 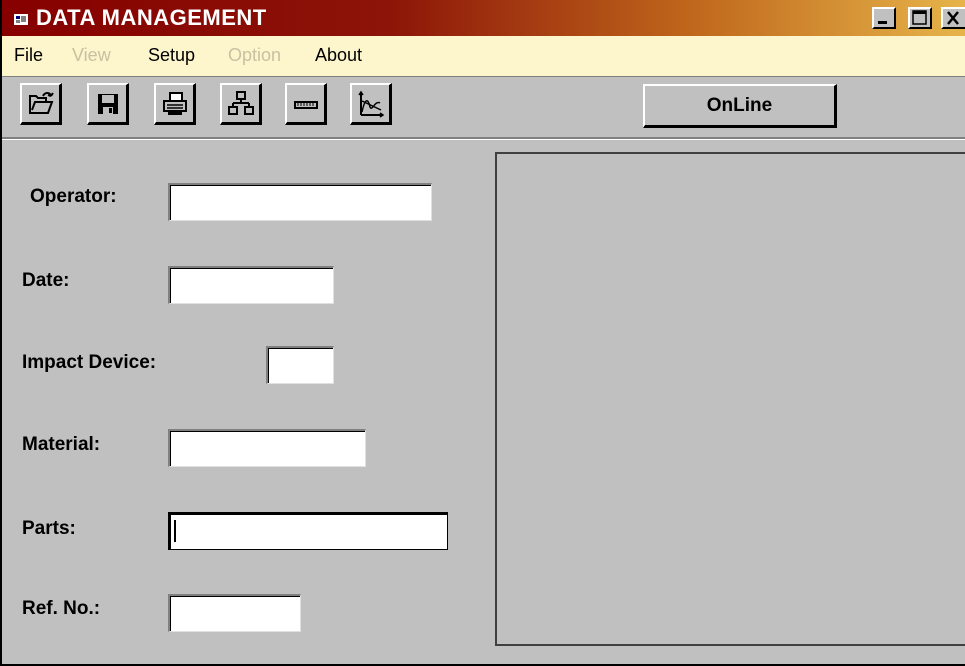 I want to click on menu-option: Option, so click(x=254, y=55).